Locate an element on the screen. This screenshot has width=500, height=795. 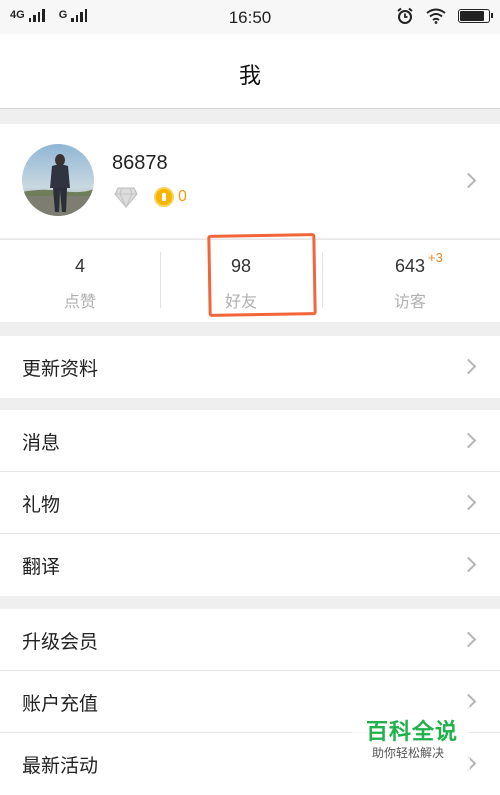
title-bar: 我 is located at coordinates (250, 71).